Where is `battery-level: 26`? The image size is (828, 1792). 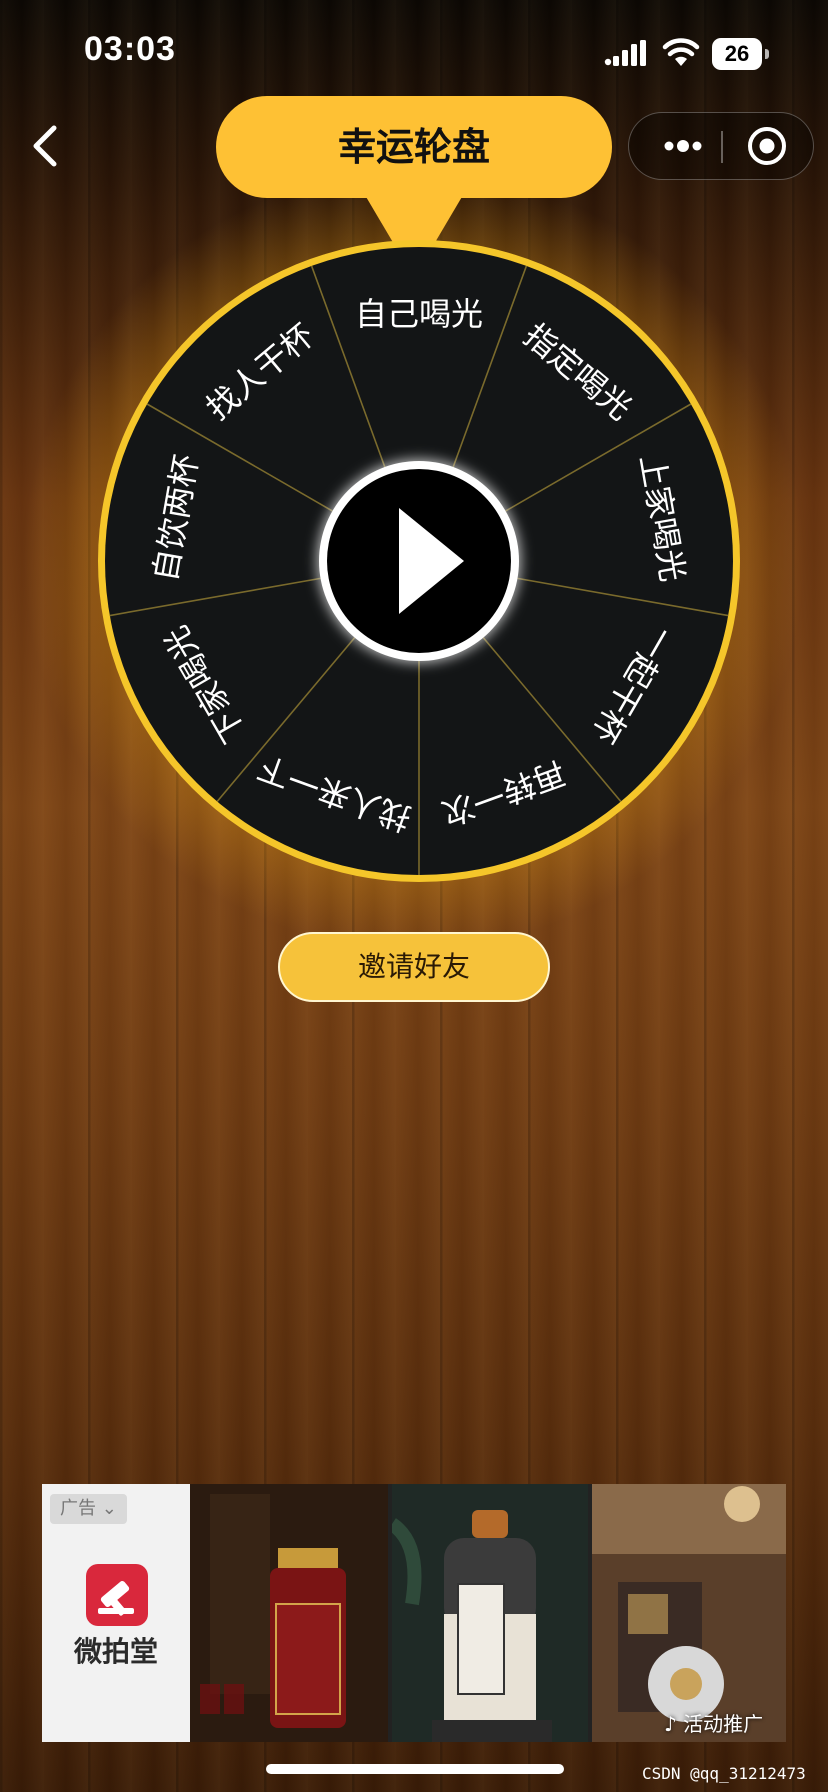
battery-level: 26 is located at coordinates (737, 54).